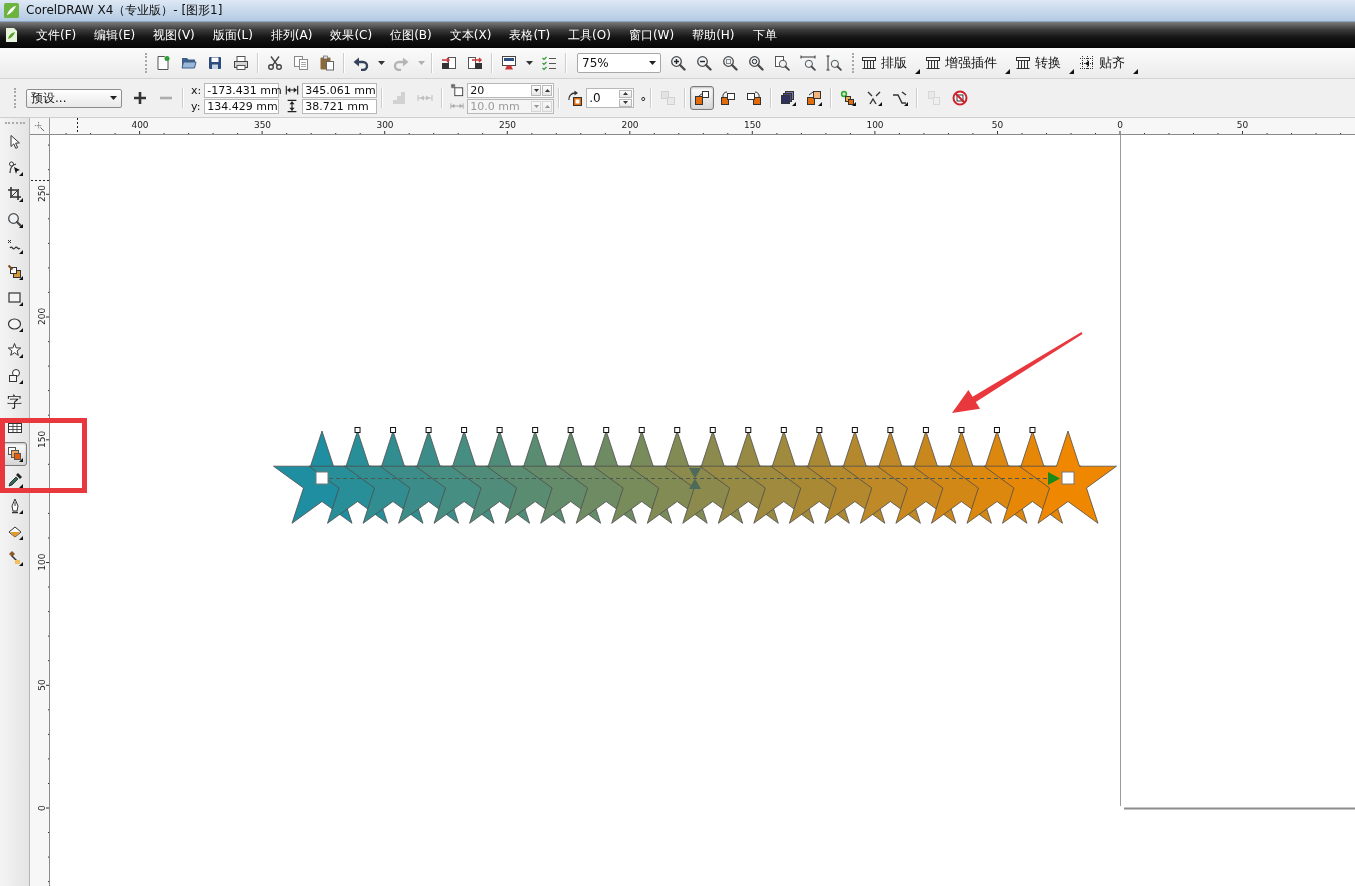  I want to click on menu-item: 工具(O), so click(589, 35).